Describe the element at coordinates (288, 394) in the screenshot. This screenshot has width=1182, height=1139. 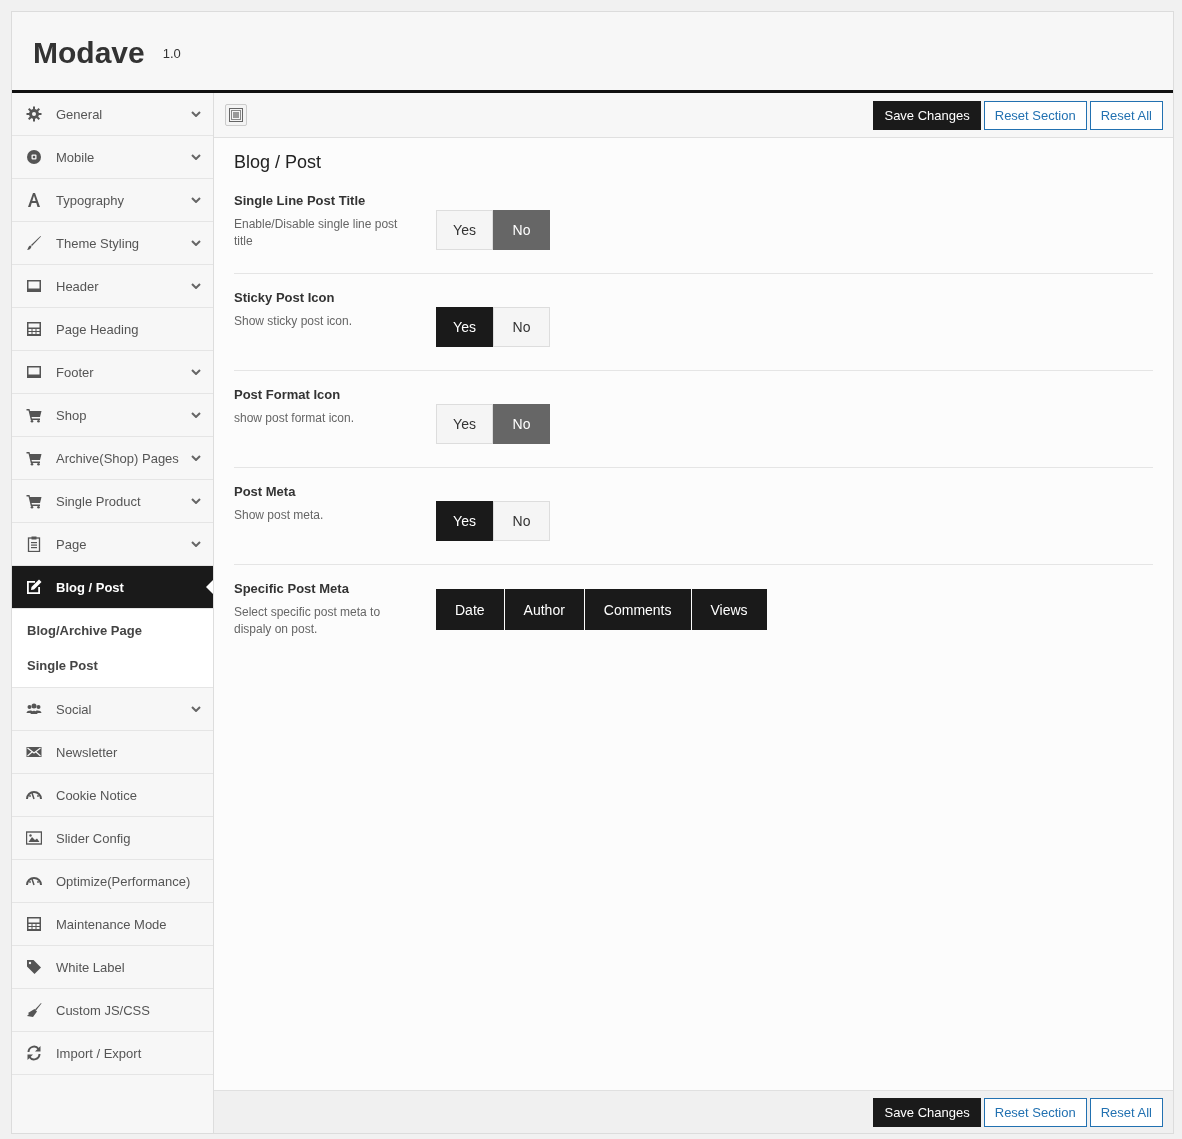
I see `field-title: Post Format Icon` at that location.